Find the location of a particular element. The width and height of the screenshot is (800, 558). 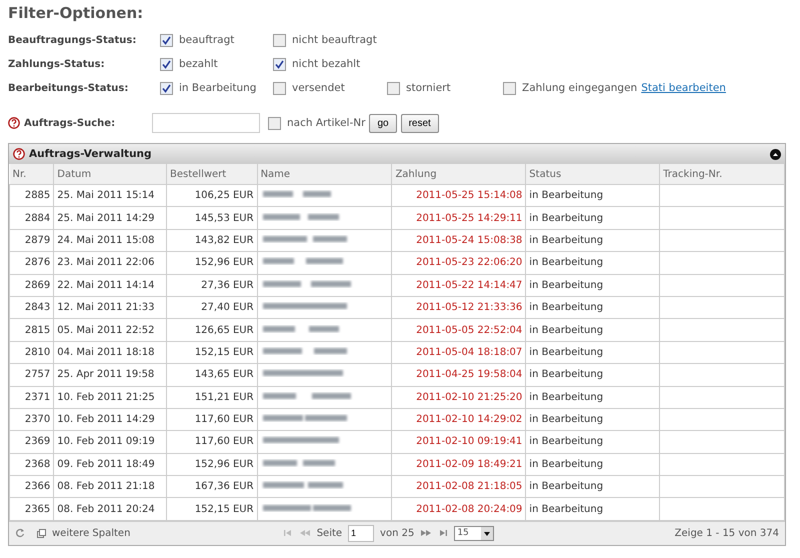

search-label: Auftrags-Suche: is located at coordinates (70, 123).